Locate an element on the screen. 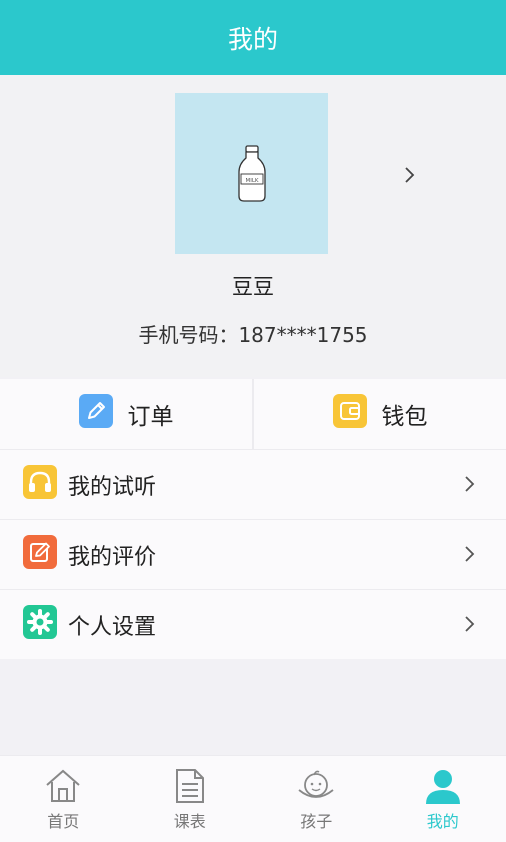 This screenshot has width=506, height=842. bottom-tab-bar: 首页 课表 孩子 我的 is located at coordinates (253, 798).